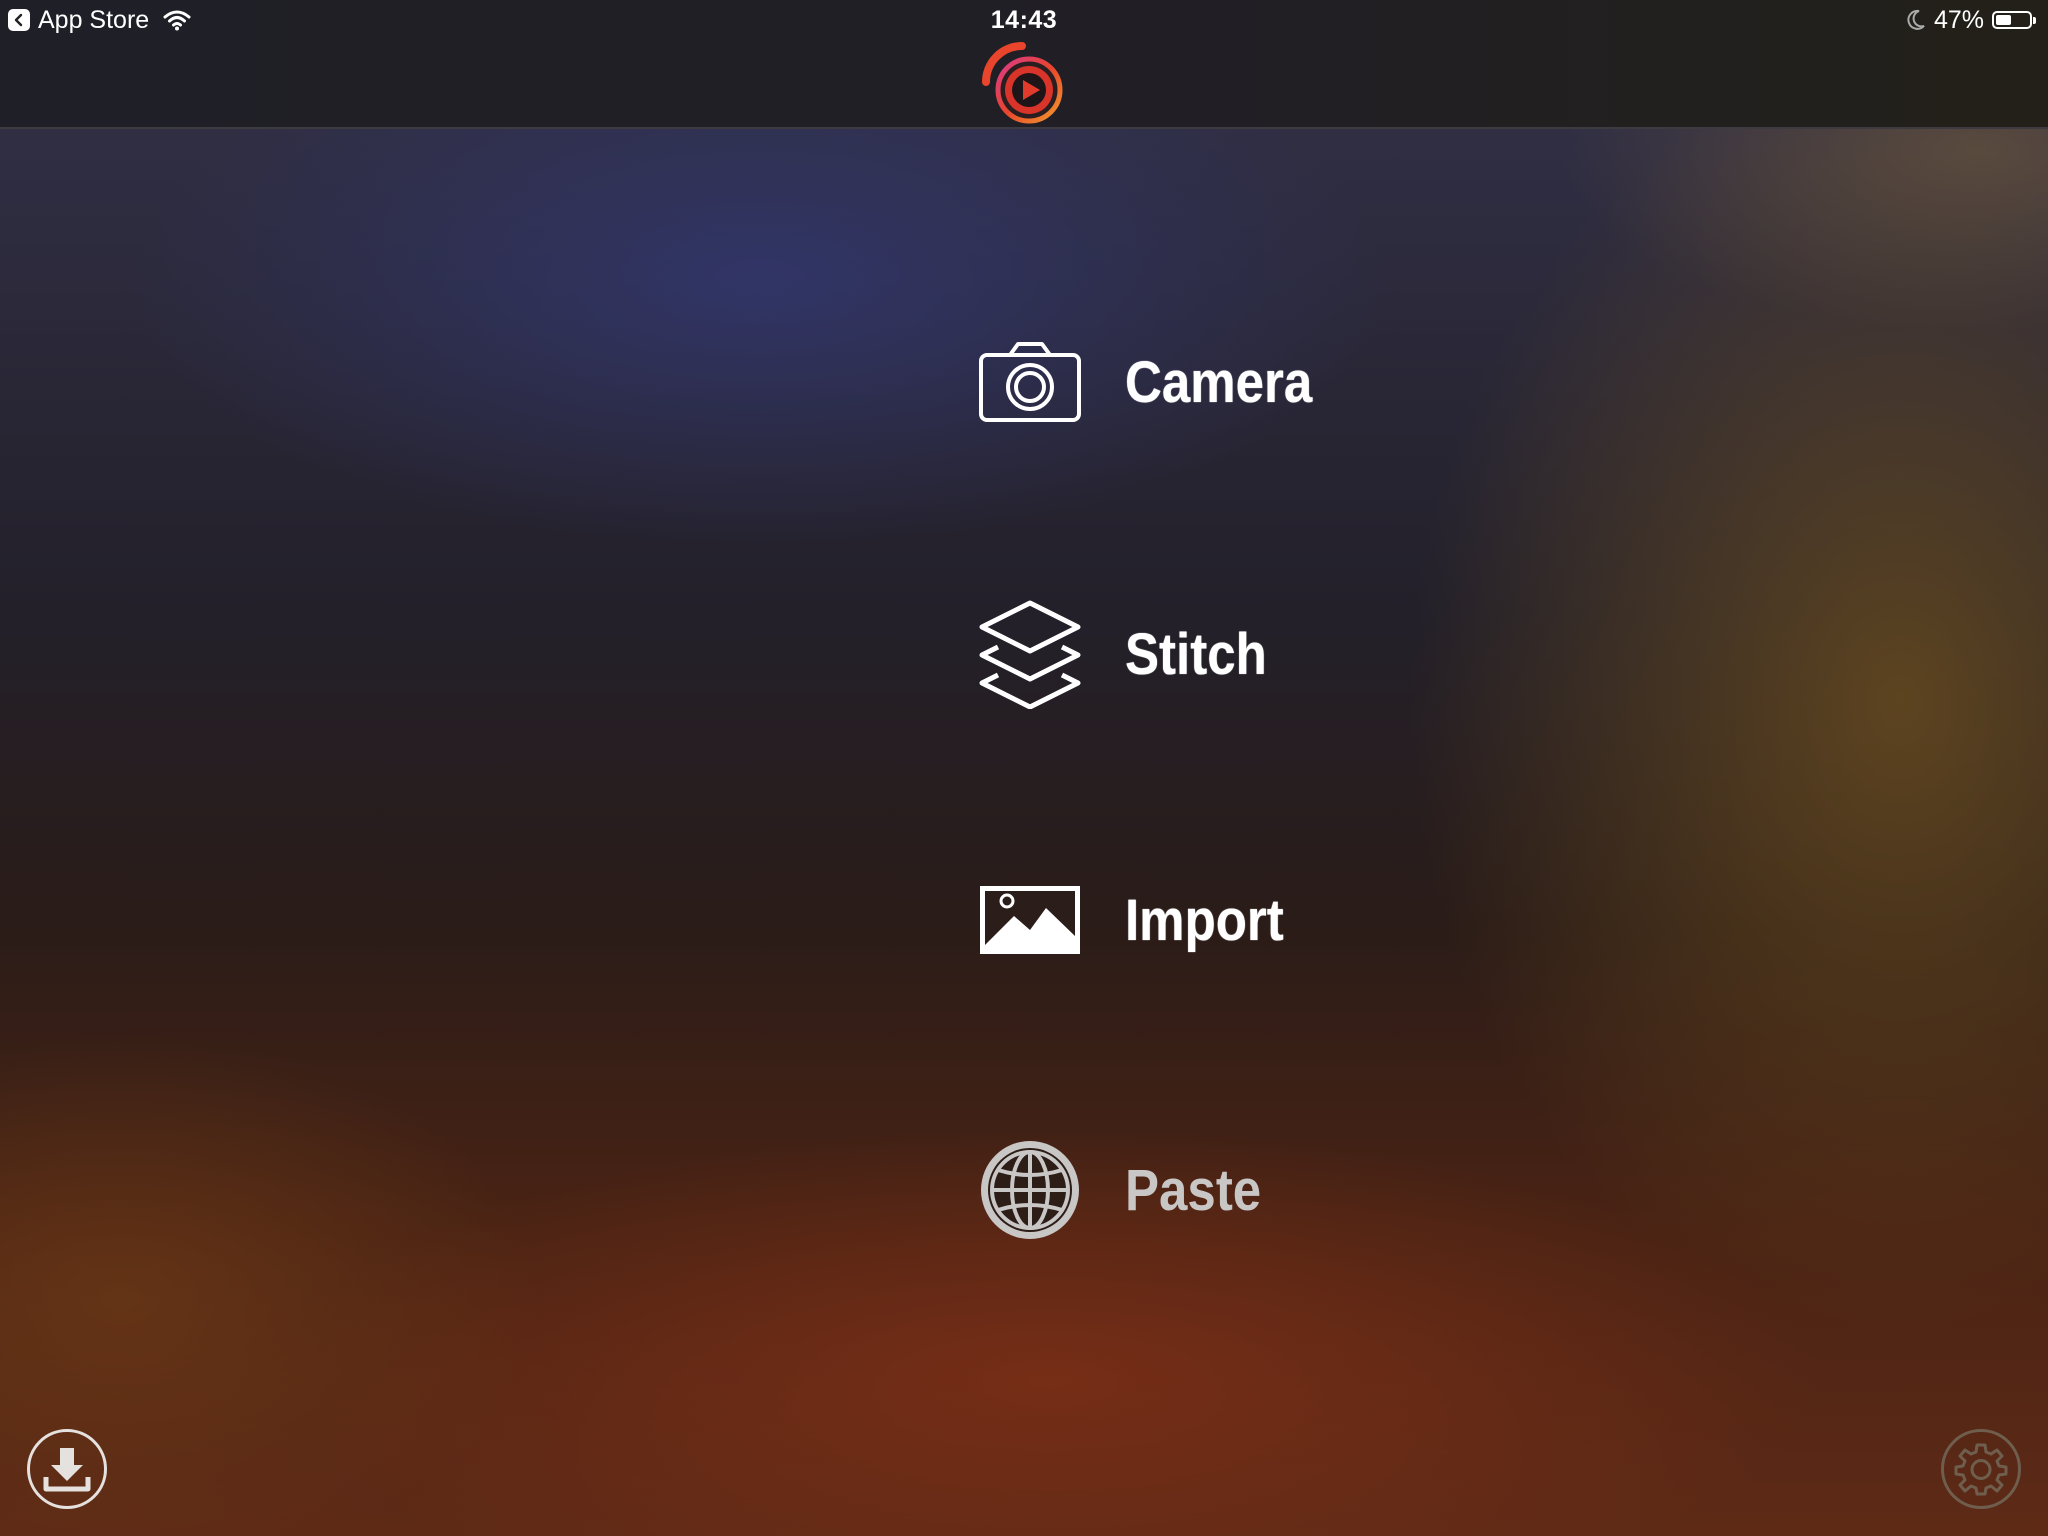  Describe the element at coordinates (1030, 382) in the screenshot. I see `camera-icon` at that location.